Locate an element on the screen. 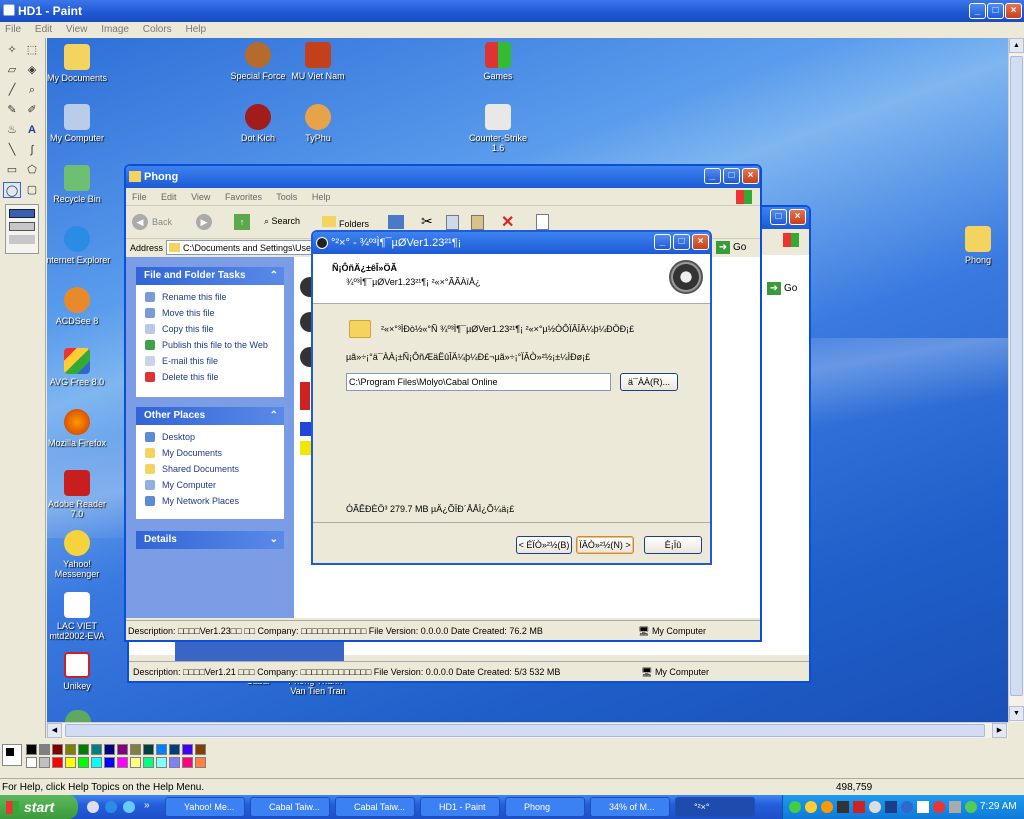  rectangle-tool-icon: ▭ is located at coordinates (12, 170).